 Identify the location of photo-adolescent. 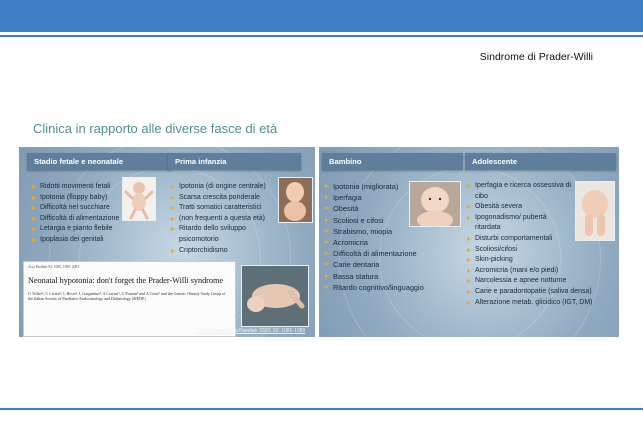
(595, 211).